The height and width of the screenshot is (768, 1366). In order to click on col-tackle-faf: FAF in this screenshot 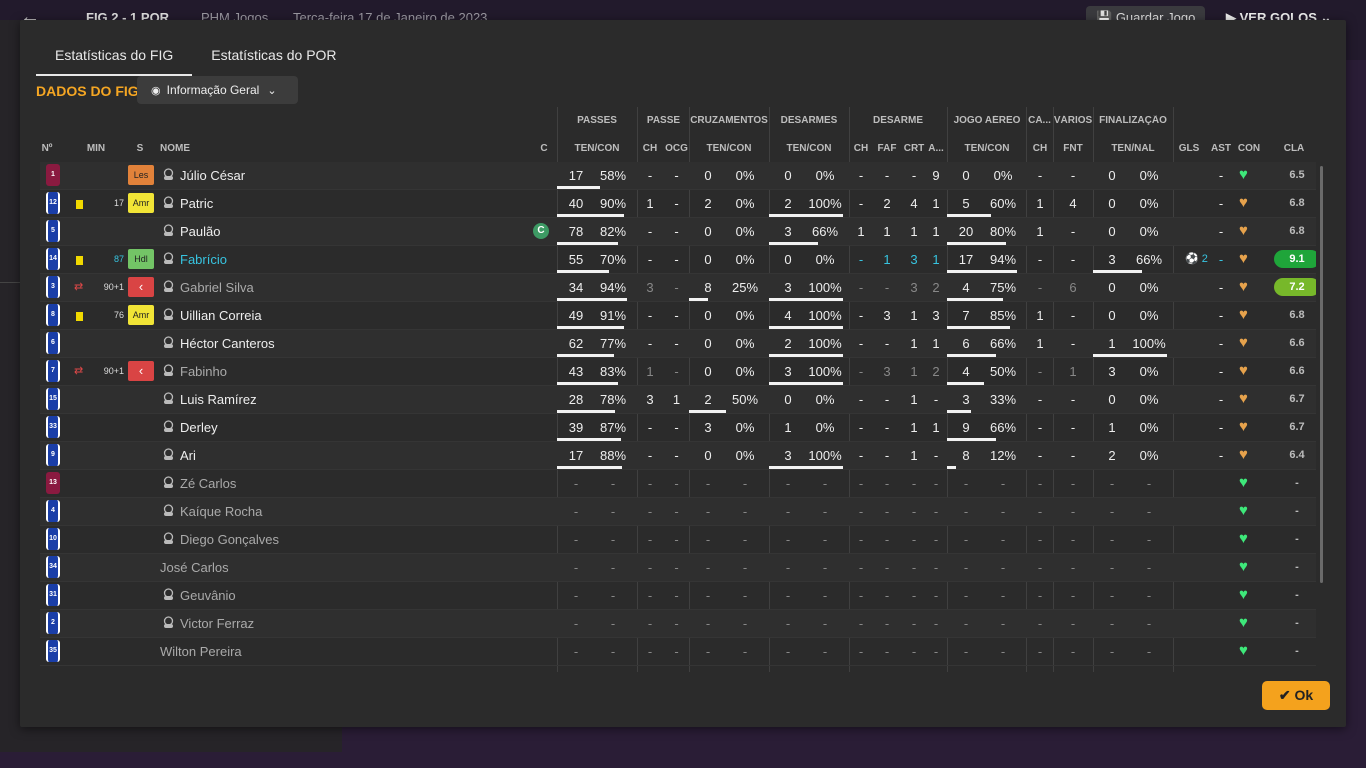, I will do `click(887, 148)`.